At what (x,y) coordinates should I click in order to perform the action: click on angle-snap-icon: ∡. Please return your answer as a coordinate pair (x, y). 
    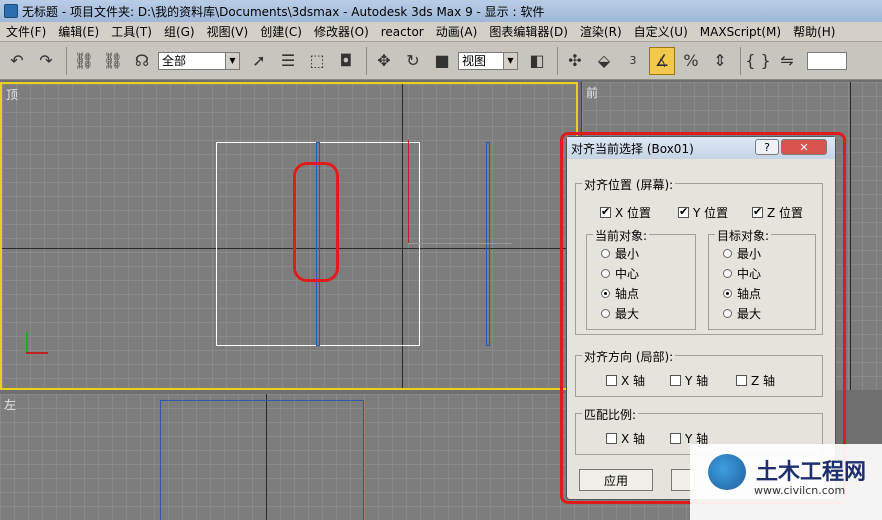
    Looking at the image, I should click on (662, 60).